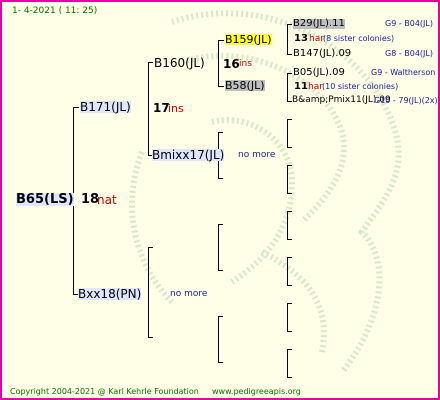 The height and width of the screenshot is (400, 440). I want to click on gen5-c-code: G9 - Waltherson, so click(403, 72).